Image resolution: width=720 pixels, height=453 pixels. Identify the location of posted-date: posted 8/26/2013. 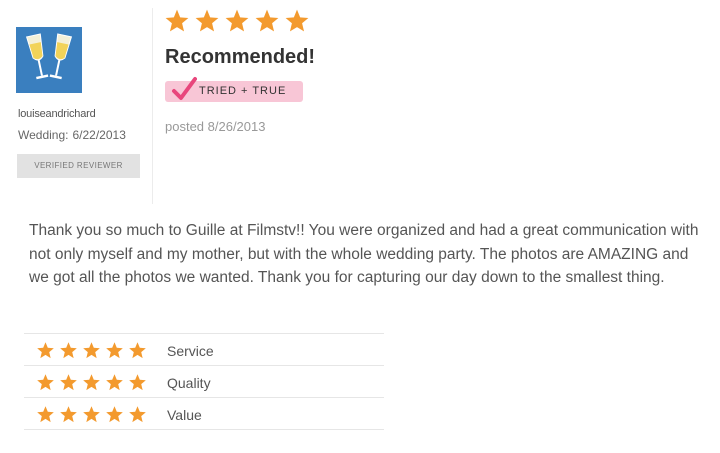
(215, 126).